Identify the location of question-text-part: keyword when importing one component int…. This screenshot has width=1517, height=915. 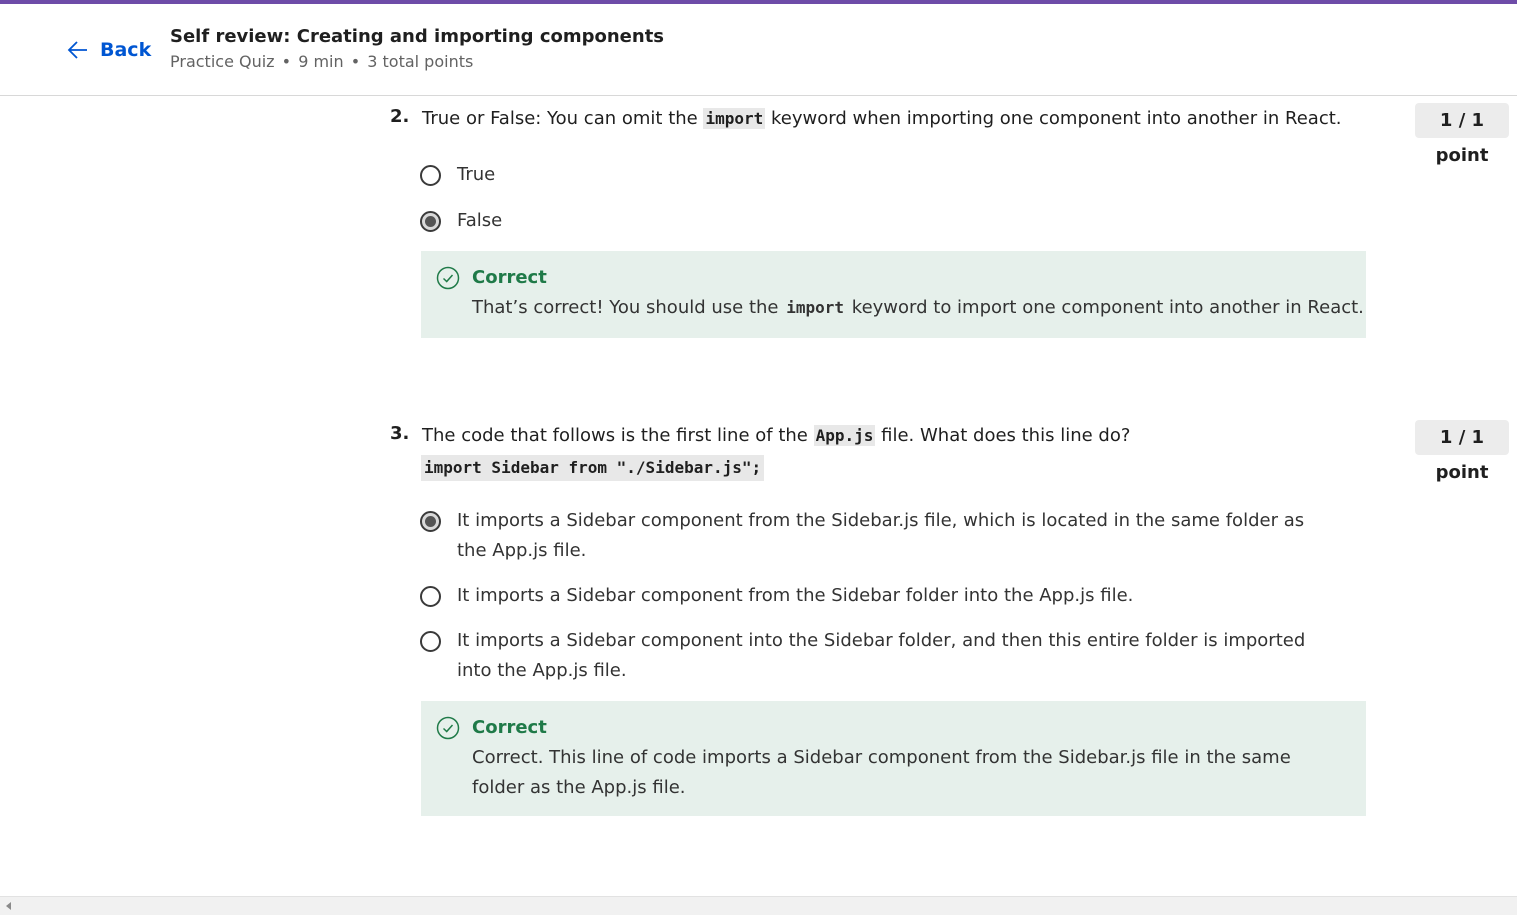
(1056, 118).